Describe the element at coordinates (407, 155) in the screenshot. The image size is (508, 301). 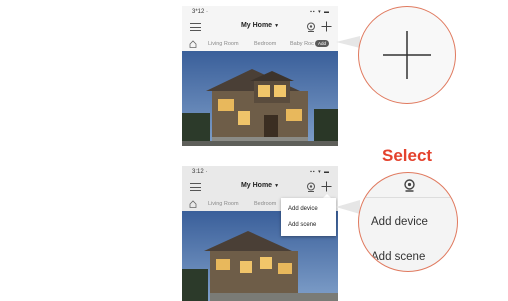
I see `select-instruction: Select` at that location.